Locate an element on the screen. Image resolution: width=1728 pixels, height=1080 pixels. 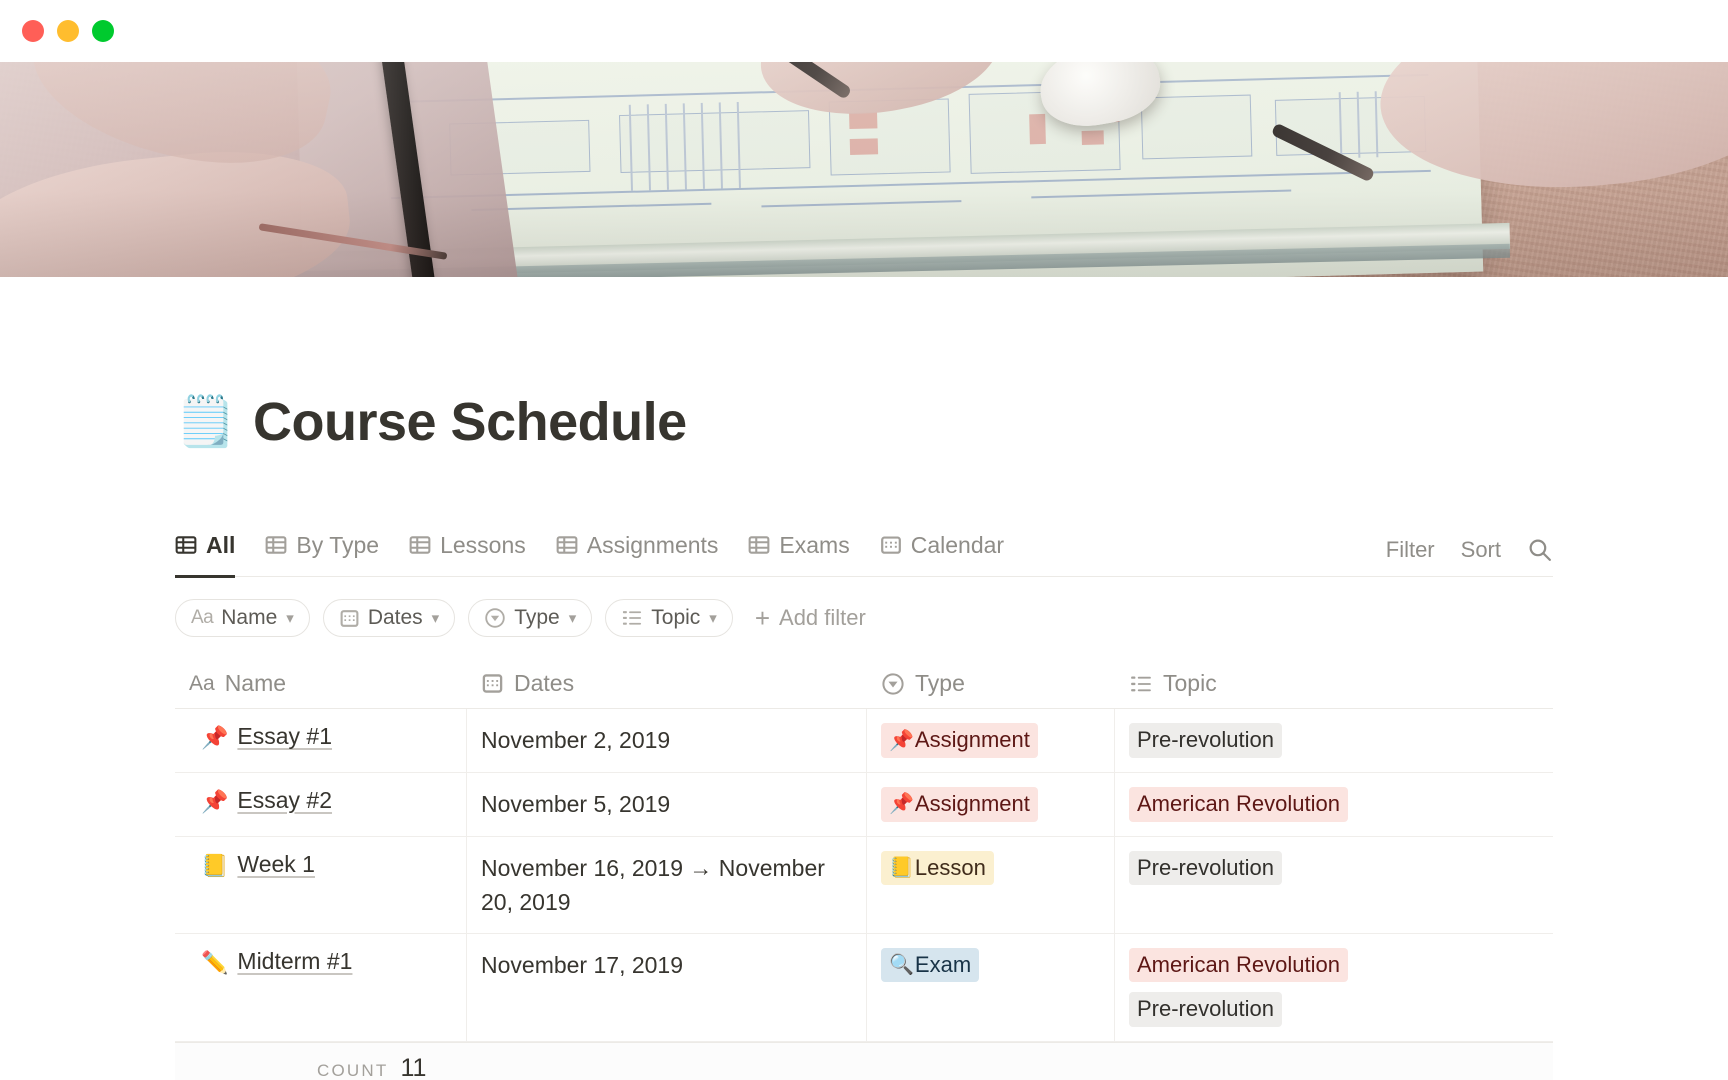
row-title-link: Essay #1 is located at coordinates (284, 736).